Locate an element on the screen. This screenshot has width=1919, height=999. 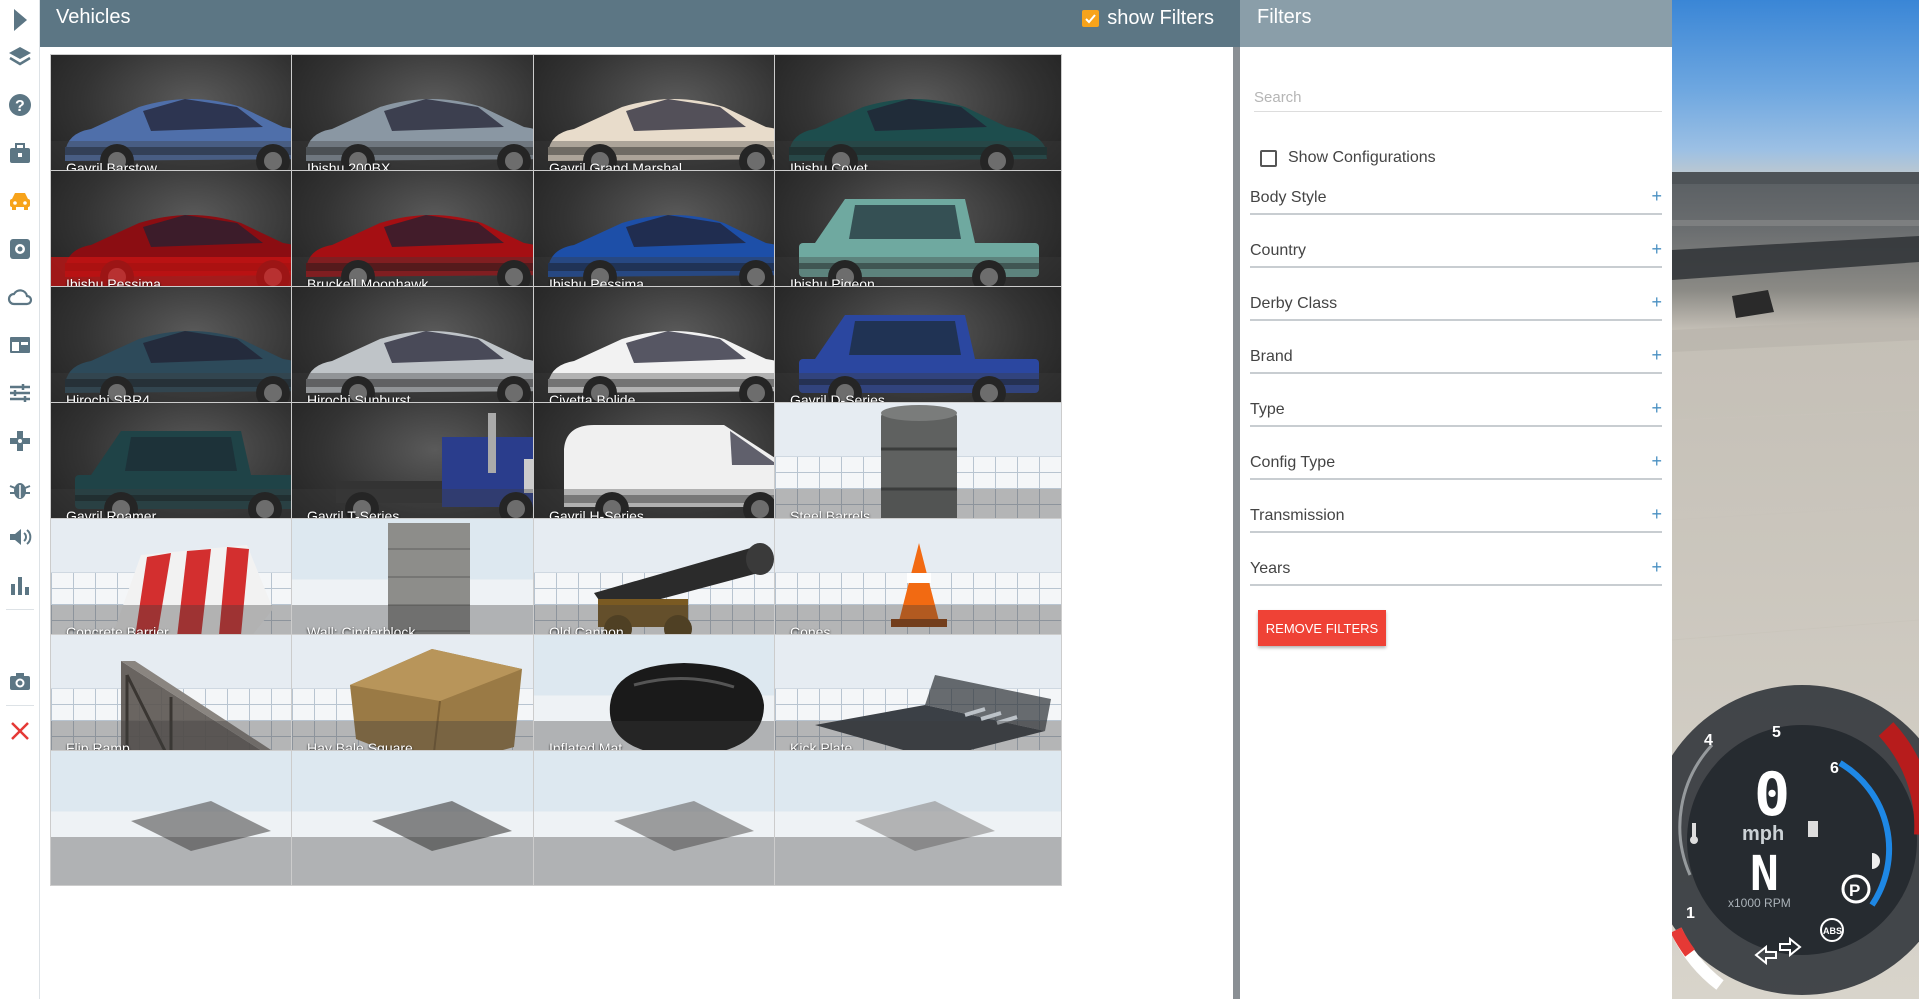
close-icon is located at coordinates (20, 731).